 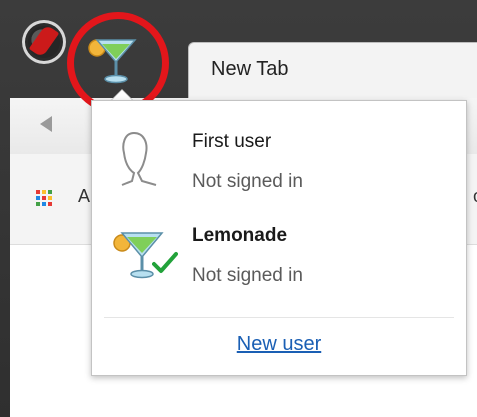 What do you see at coordinates (240, 235) in the screenshot?
I see `user-name: Lemonade` at bounding box center [240, 235].